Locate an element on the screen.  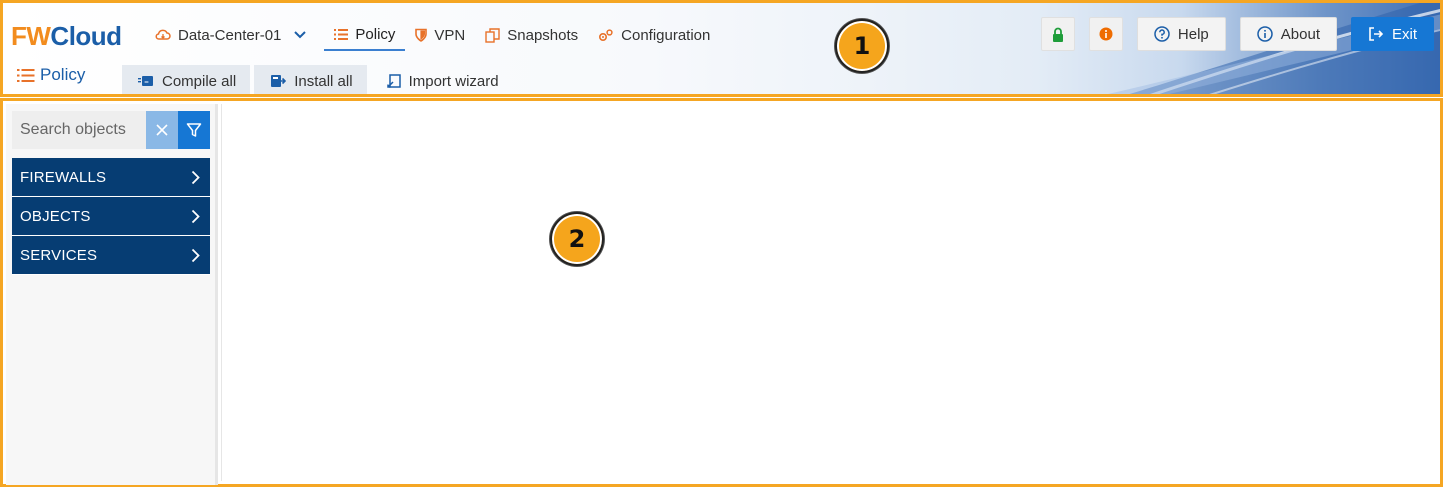
exit-button: Exit is located at coordinates (1392, 34).